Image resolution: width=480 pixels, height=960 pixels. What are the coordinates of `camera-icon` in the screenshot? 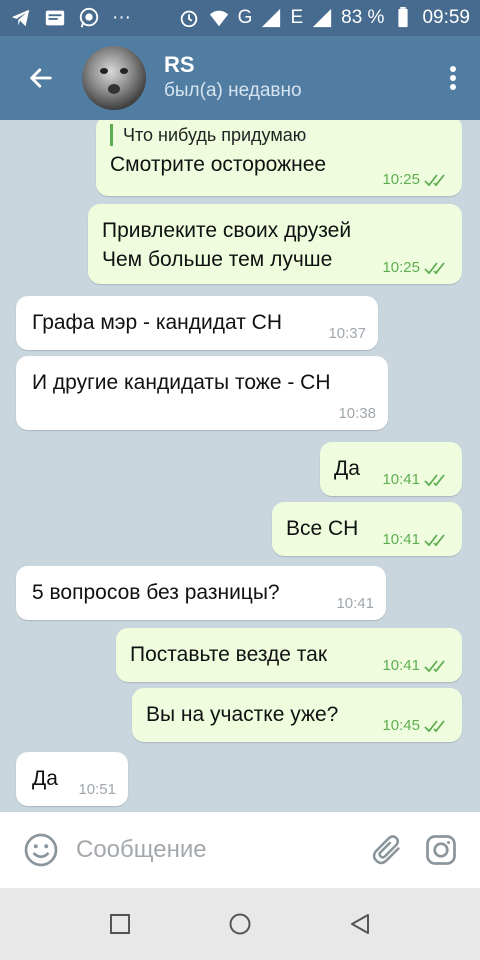 It's located at (441, 850).